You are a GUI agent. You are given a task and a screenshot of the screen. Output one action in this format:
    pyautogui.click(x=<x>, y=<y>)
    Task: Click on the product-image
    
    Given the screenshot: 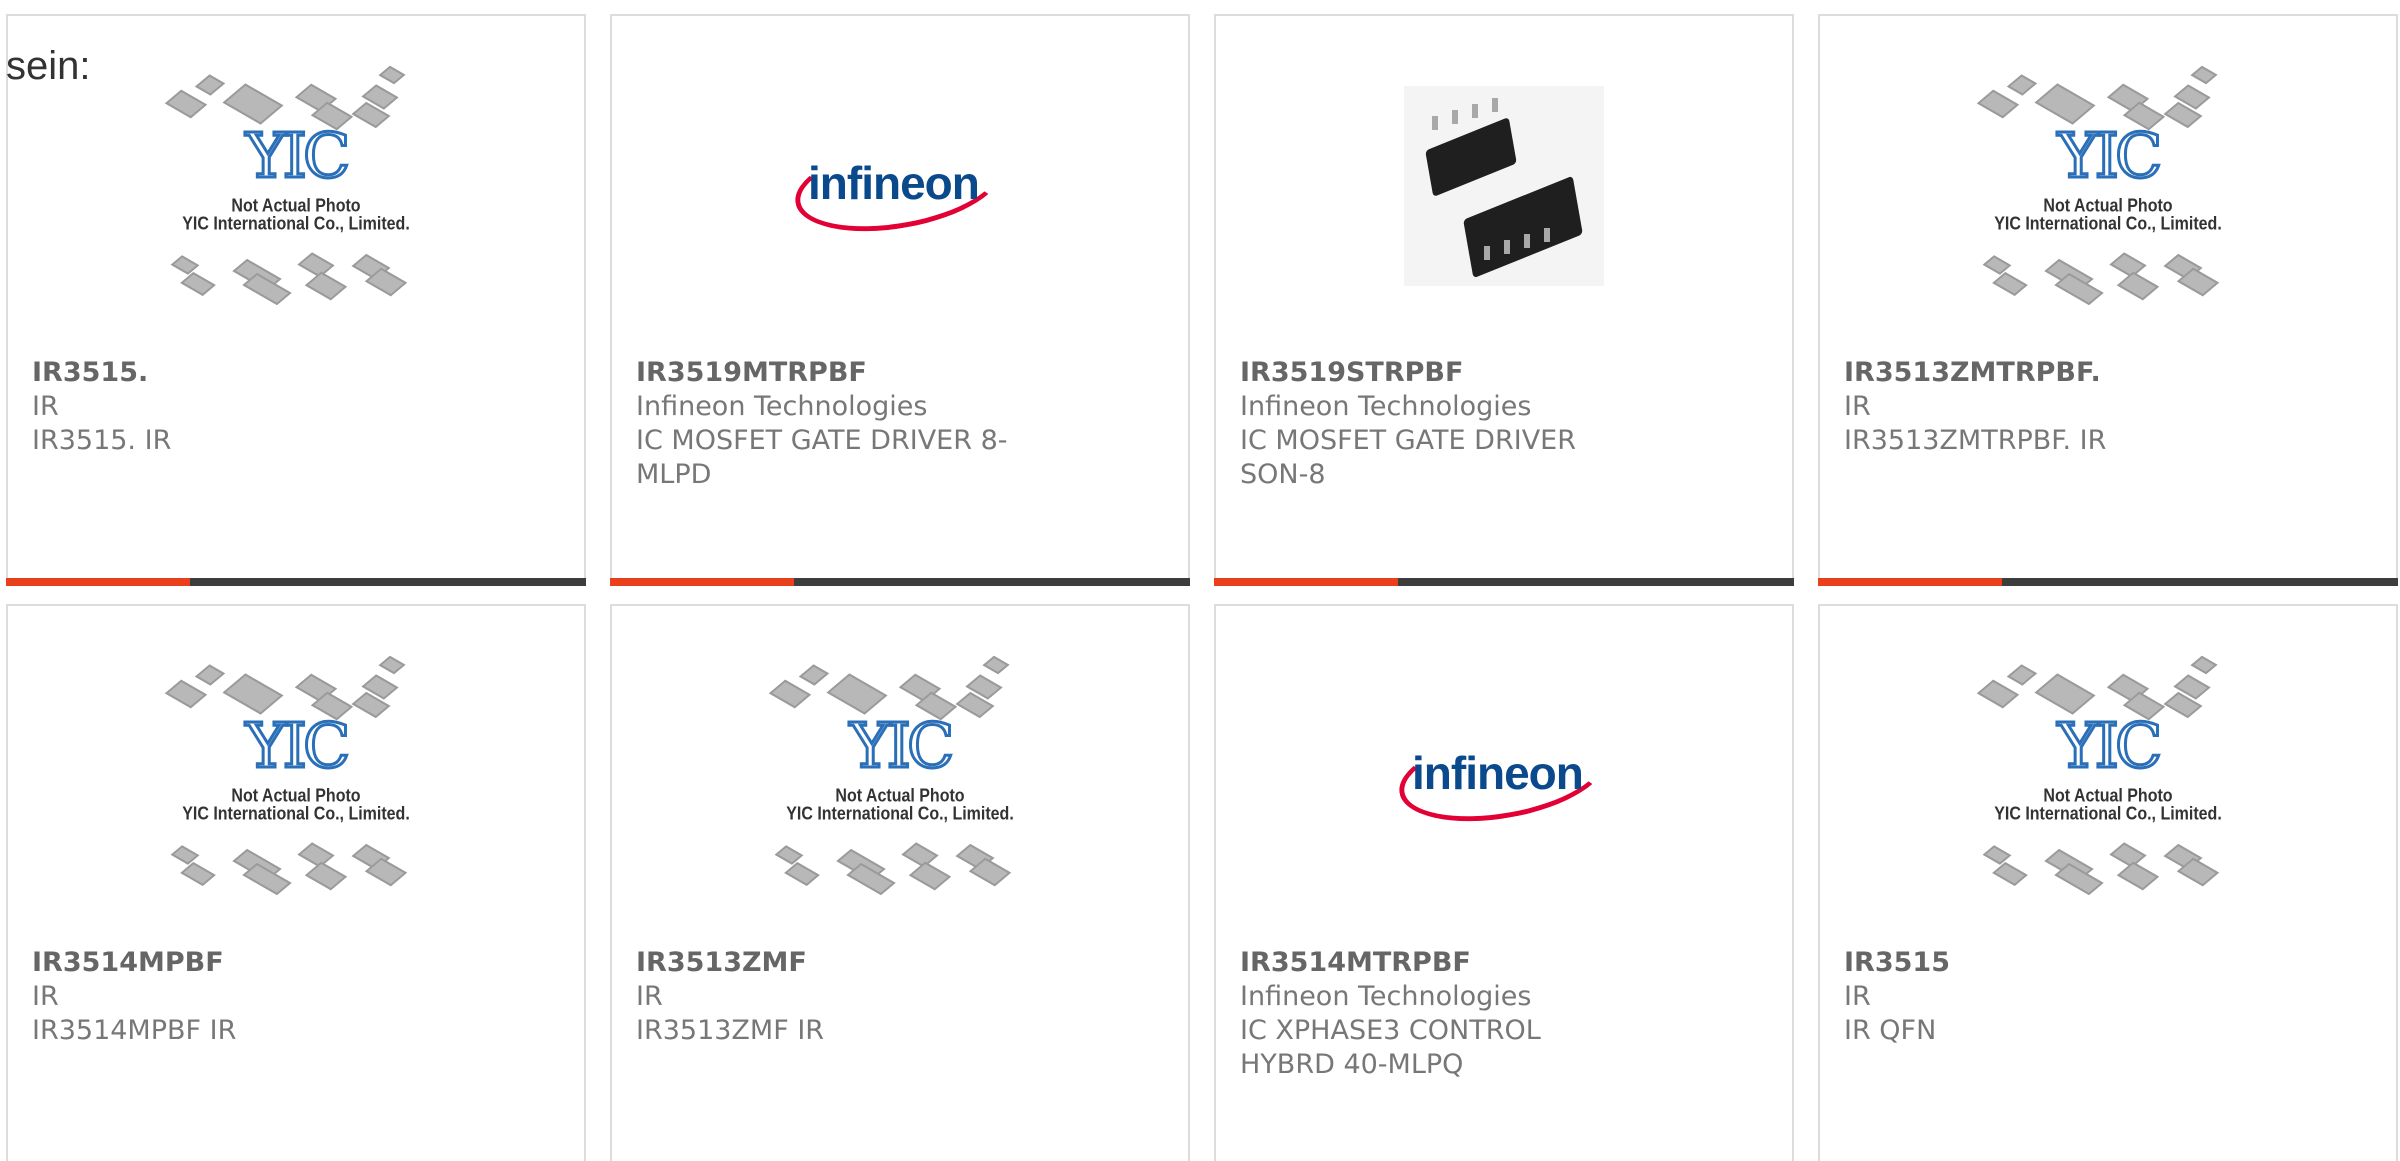 What is the action you would take?
    pyautogui.click(x=1504, y=186)
    